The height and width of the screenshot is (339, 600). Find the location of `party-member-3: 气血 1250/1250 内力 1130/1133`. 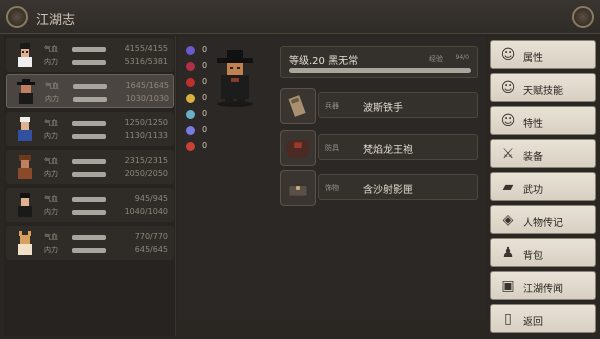

party-member-3: 气血 1250/1250 内力 1130/1133 is located at coordinates (90, 129).